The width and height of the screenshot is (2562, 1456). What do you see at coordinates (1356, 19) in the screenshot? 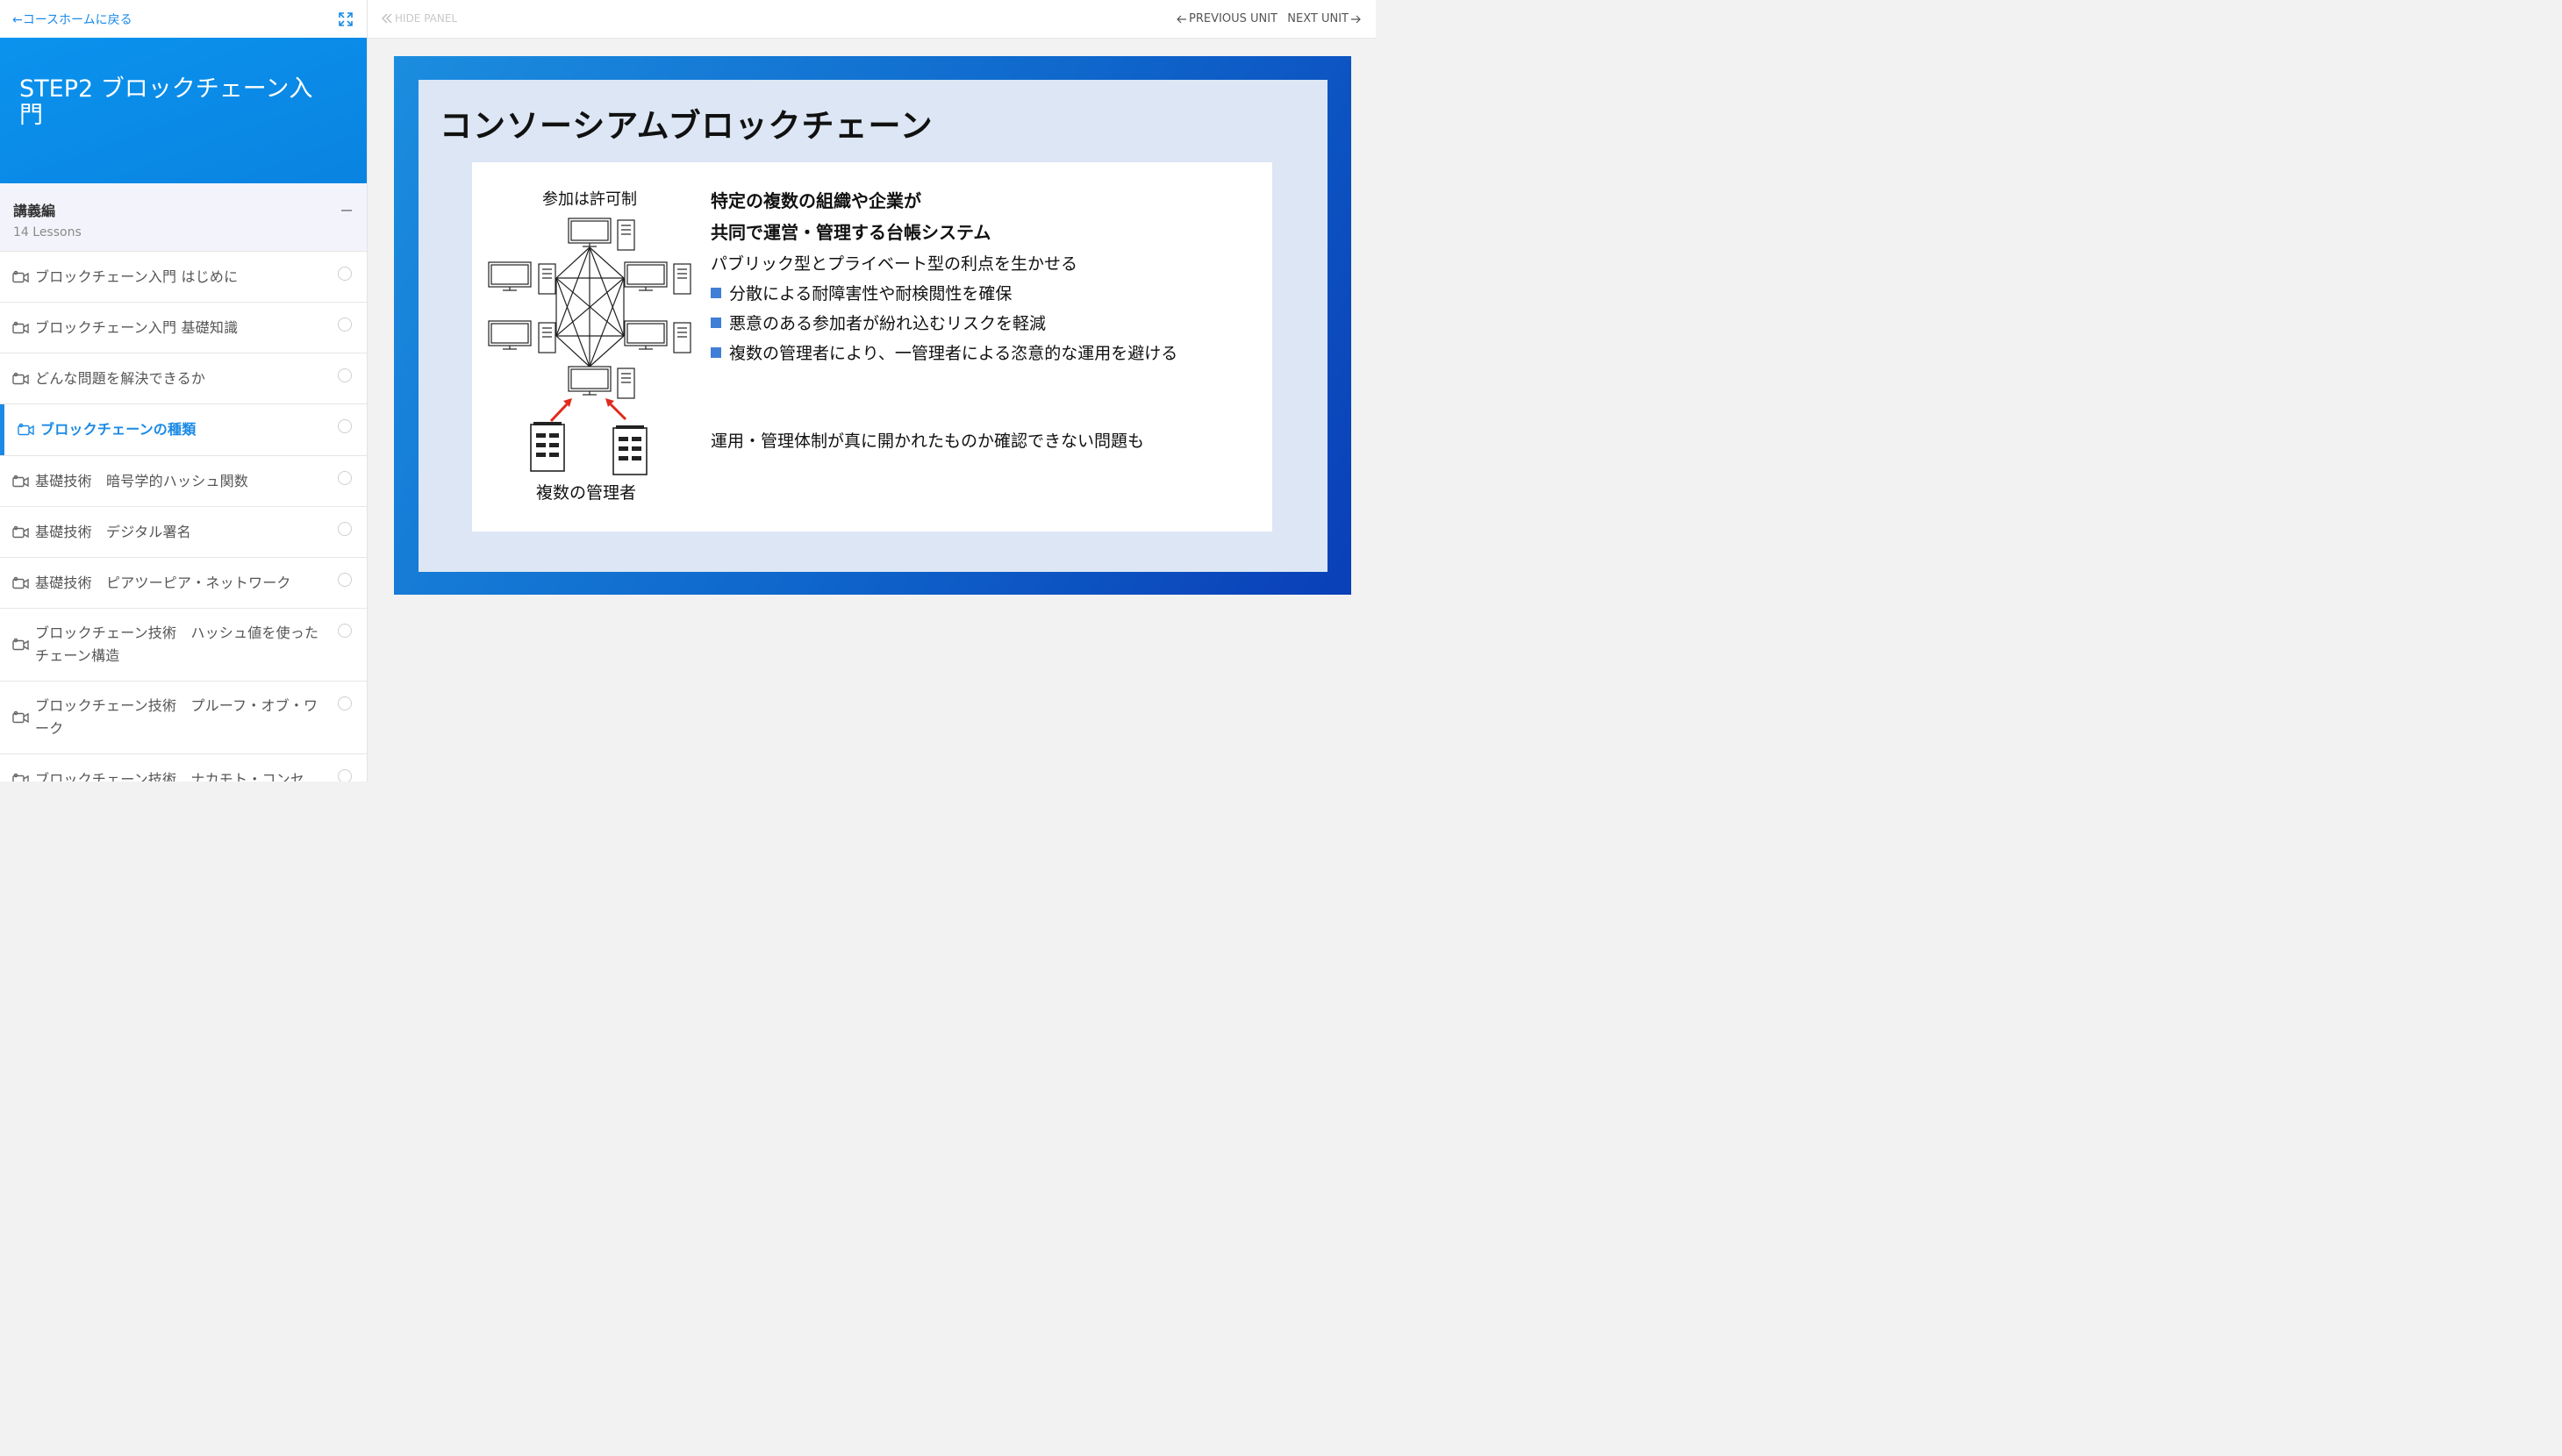
I see `arrow-right-icon` at bounding box center [1356, 19].